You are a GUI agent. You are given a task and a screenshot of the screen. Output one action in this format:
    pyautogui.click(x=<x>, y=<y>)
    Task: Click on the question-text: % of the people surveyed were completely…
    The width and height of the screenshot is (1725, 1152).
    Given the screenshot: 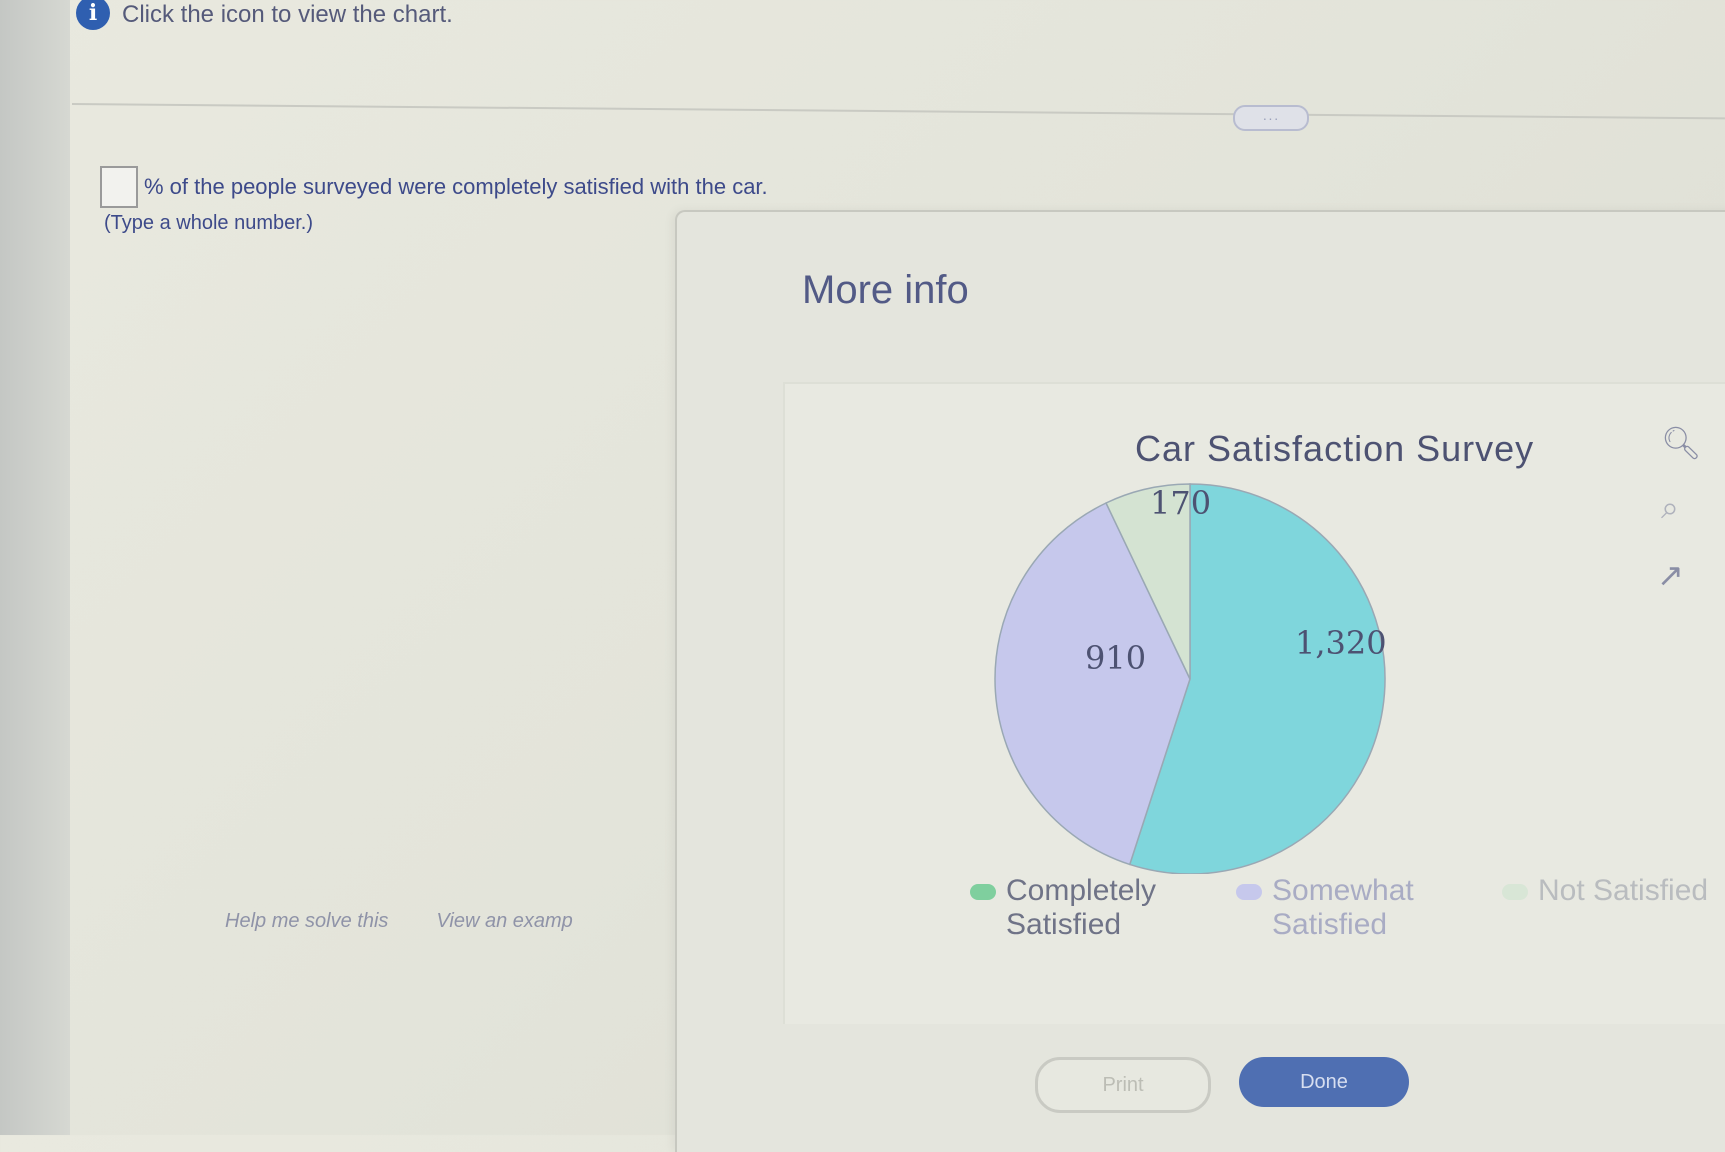 What is the action you would take?
    pyautogui.click(x=456, y=186)
    